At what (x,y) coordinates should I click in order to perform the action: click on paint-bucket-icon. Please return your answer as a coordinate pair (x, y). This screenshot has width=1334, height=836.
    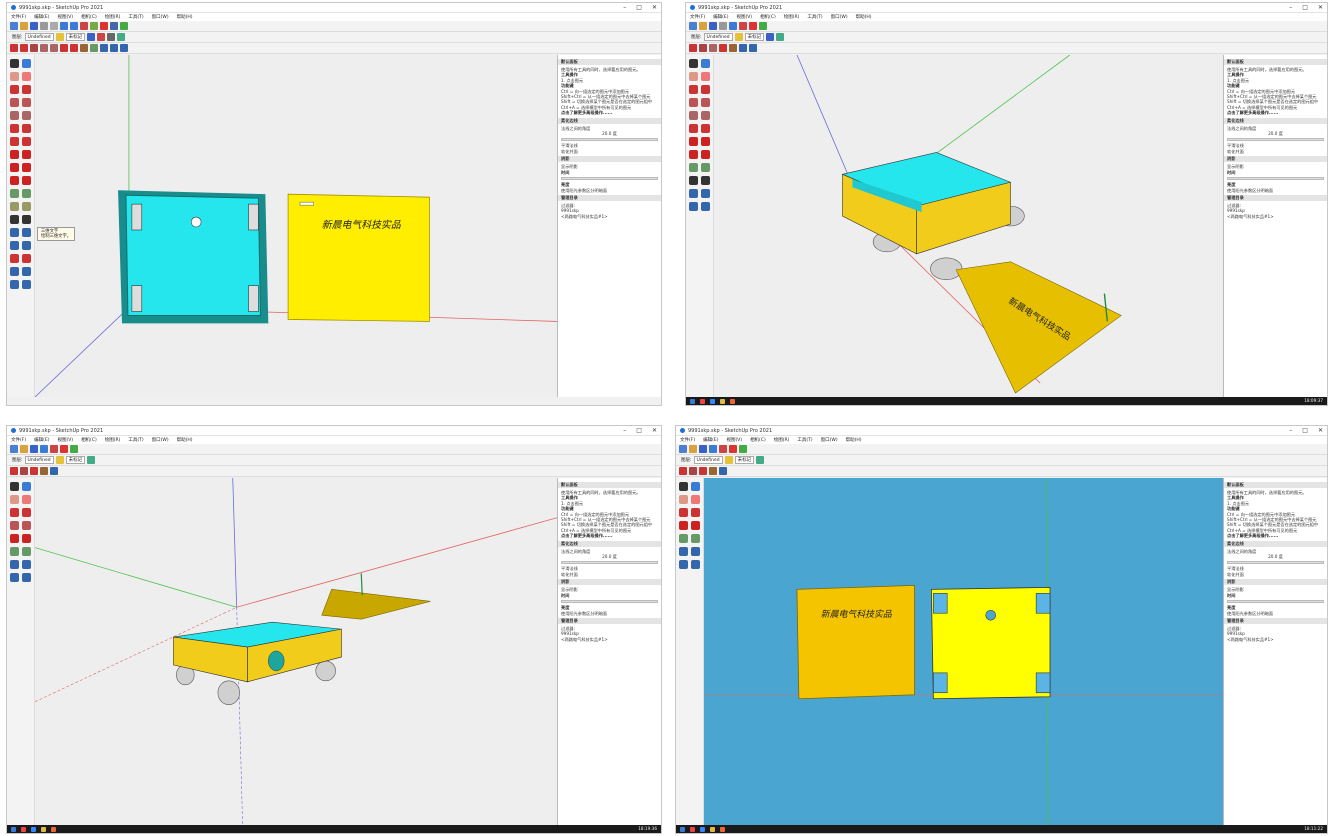
    Looking at the image, I should click on (14, 499).